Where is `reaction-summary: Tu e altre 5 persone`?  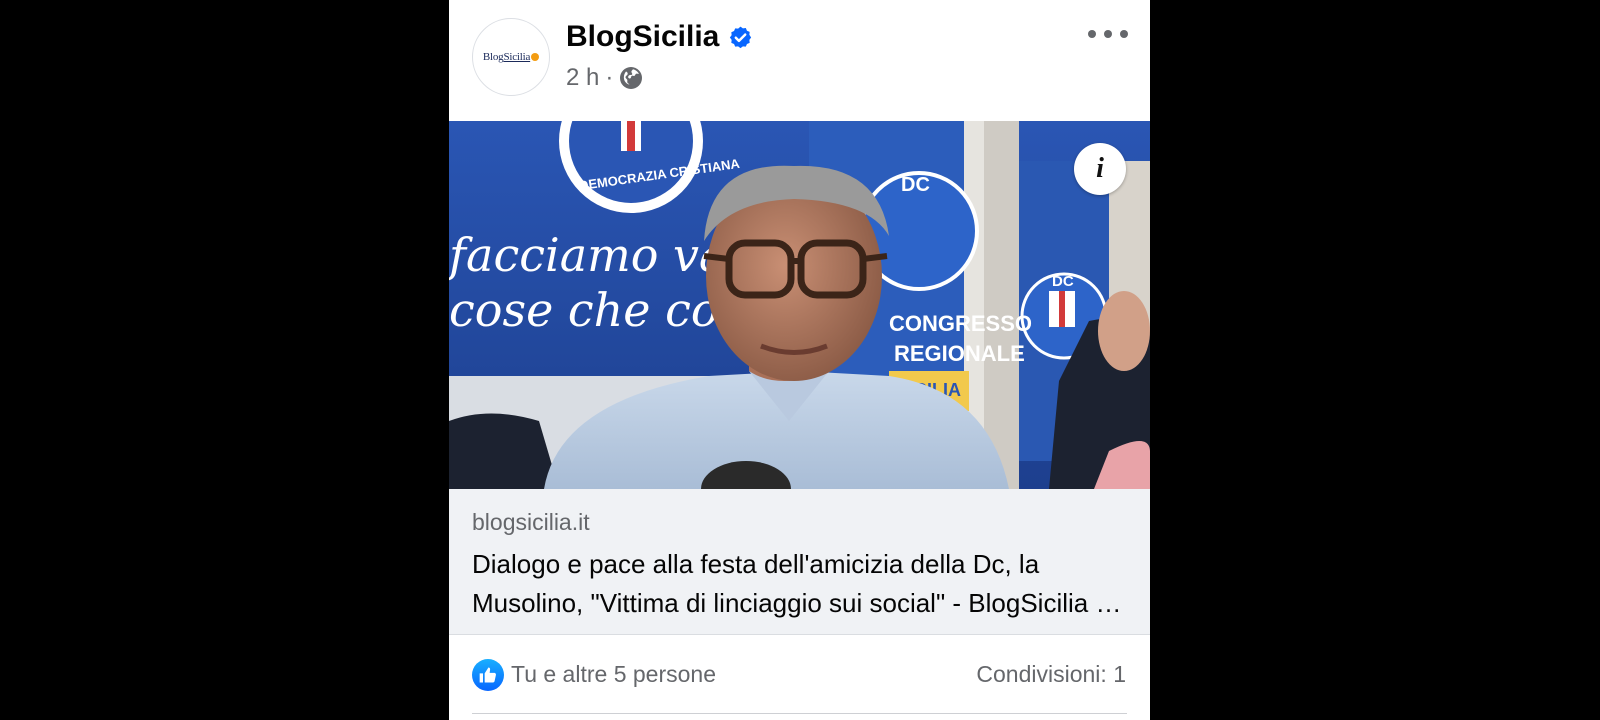 reaction-summary: Tu e altre 5 persone is located at coordinates (613, 674).